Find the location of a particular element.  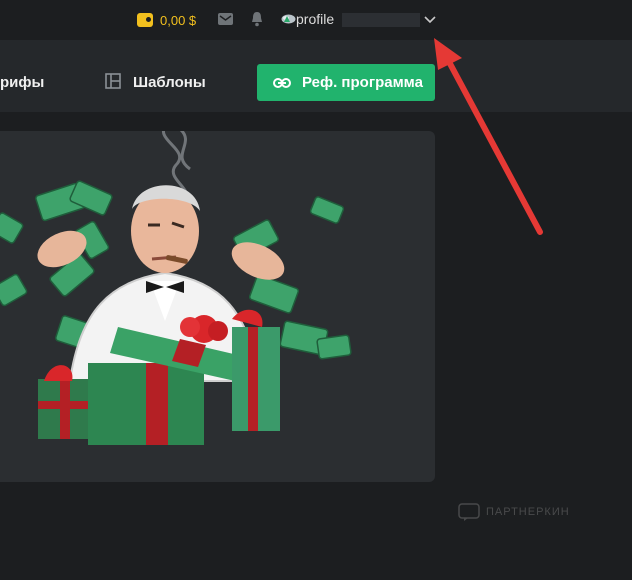

nav-item-tariffs: рифы is located at coordinates (22, 82).